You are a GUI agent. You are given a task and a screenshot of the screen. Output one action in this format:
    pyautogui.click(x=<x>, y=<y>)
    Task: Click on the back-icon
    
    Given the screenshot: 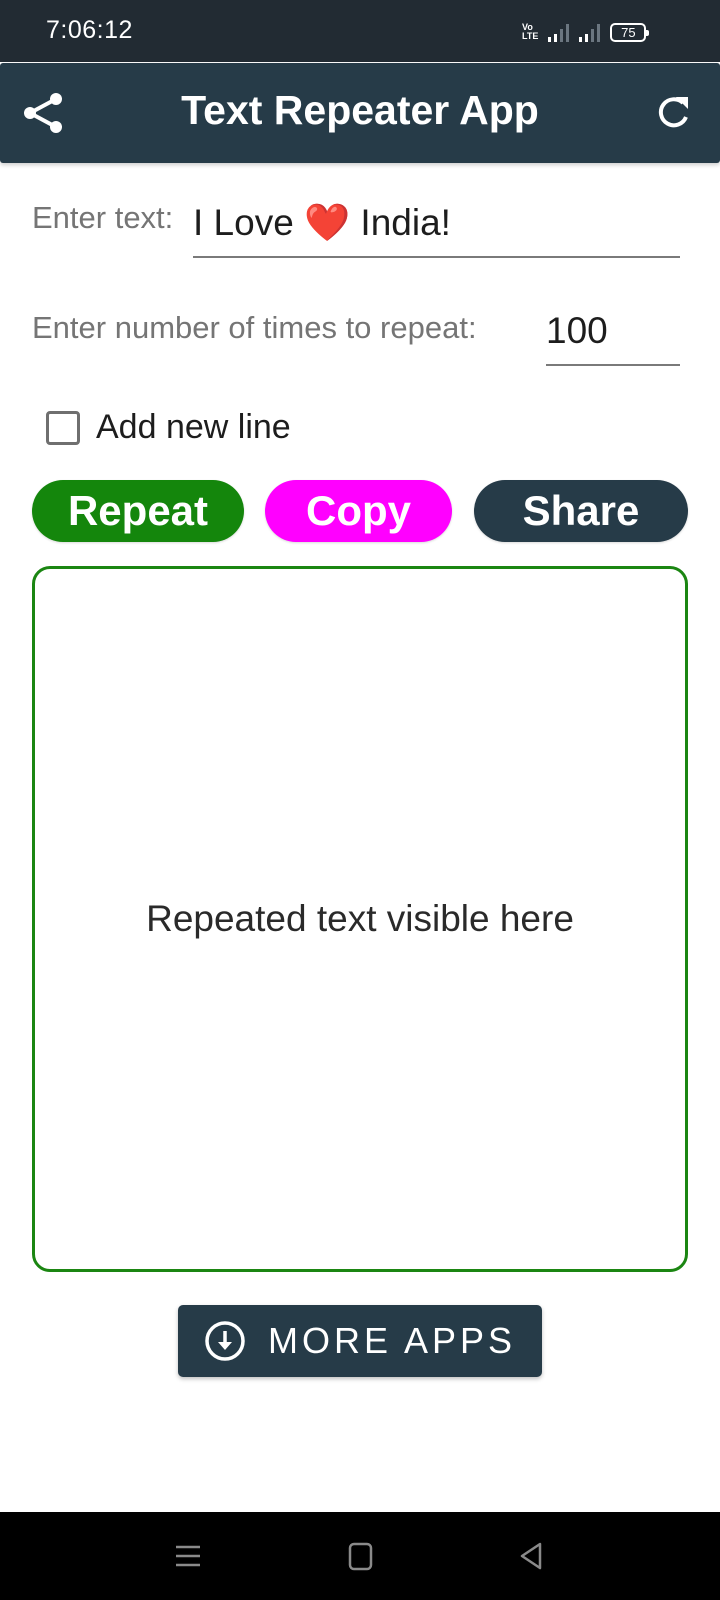 What is the action you would take?
    pyautogui.click(x=531, y=1556)
    